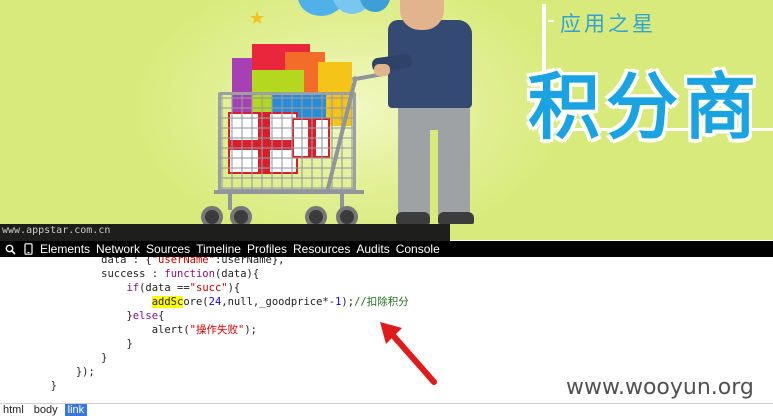  I want to click on tab-timeline: Timeline, so click(218, 249).